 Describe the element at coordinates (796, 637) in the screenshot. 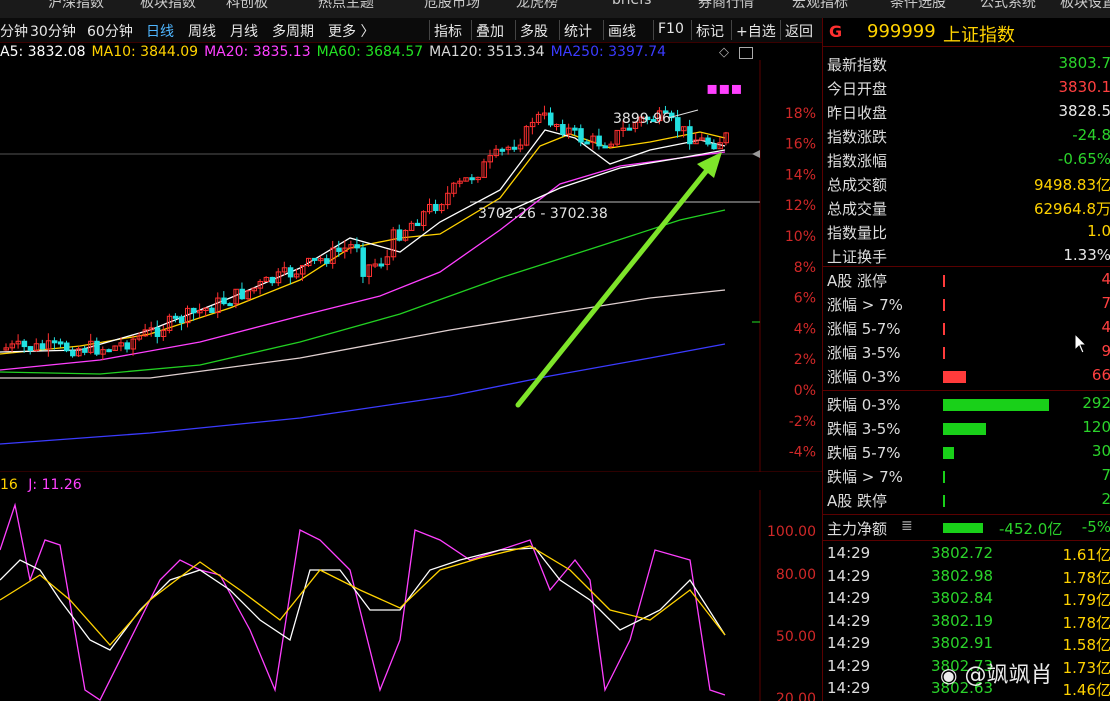

I see `osc-axis-label: 50.00` at that location.